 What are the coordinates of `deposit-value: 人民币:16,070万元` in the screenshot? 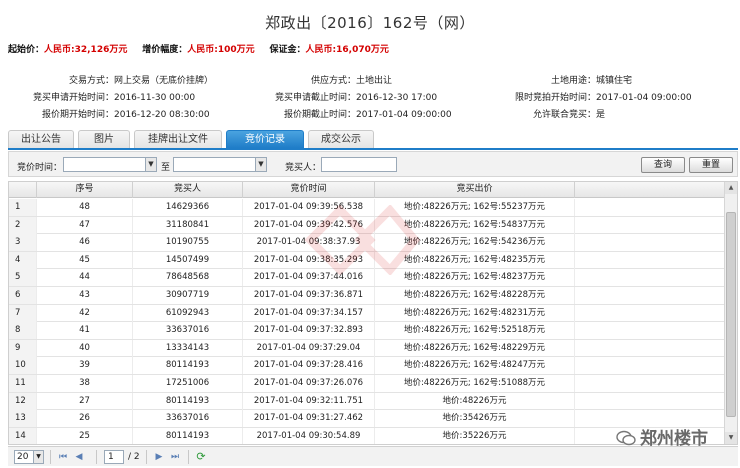 It's located at (347, 50).